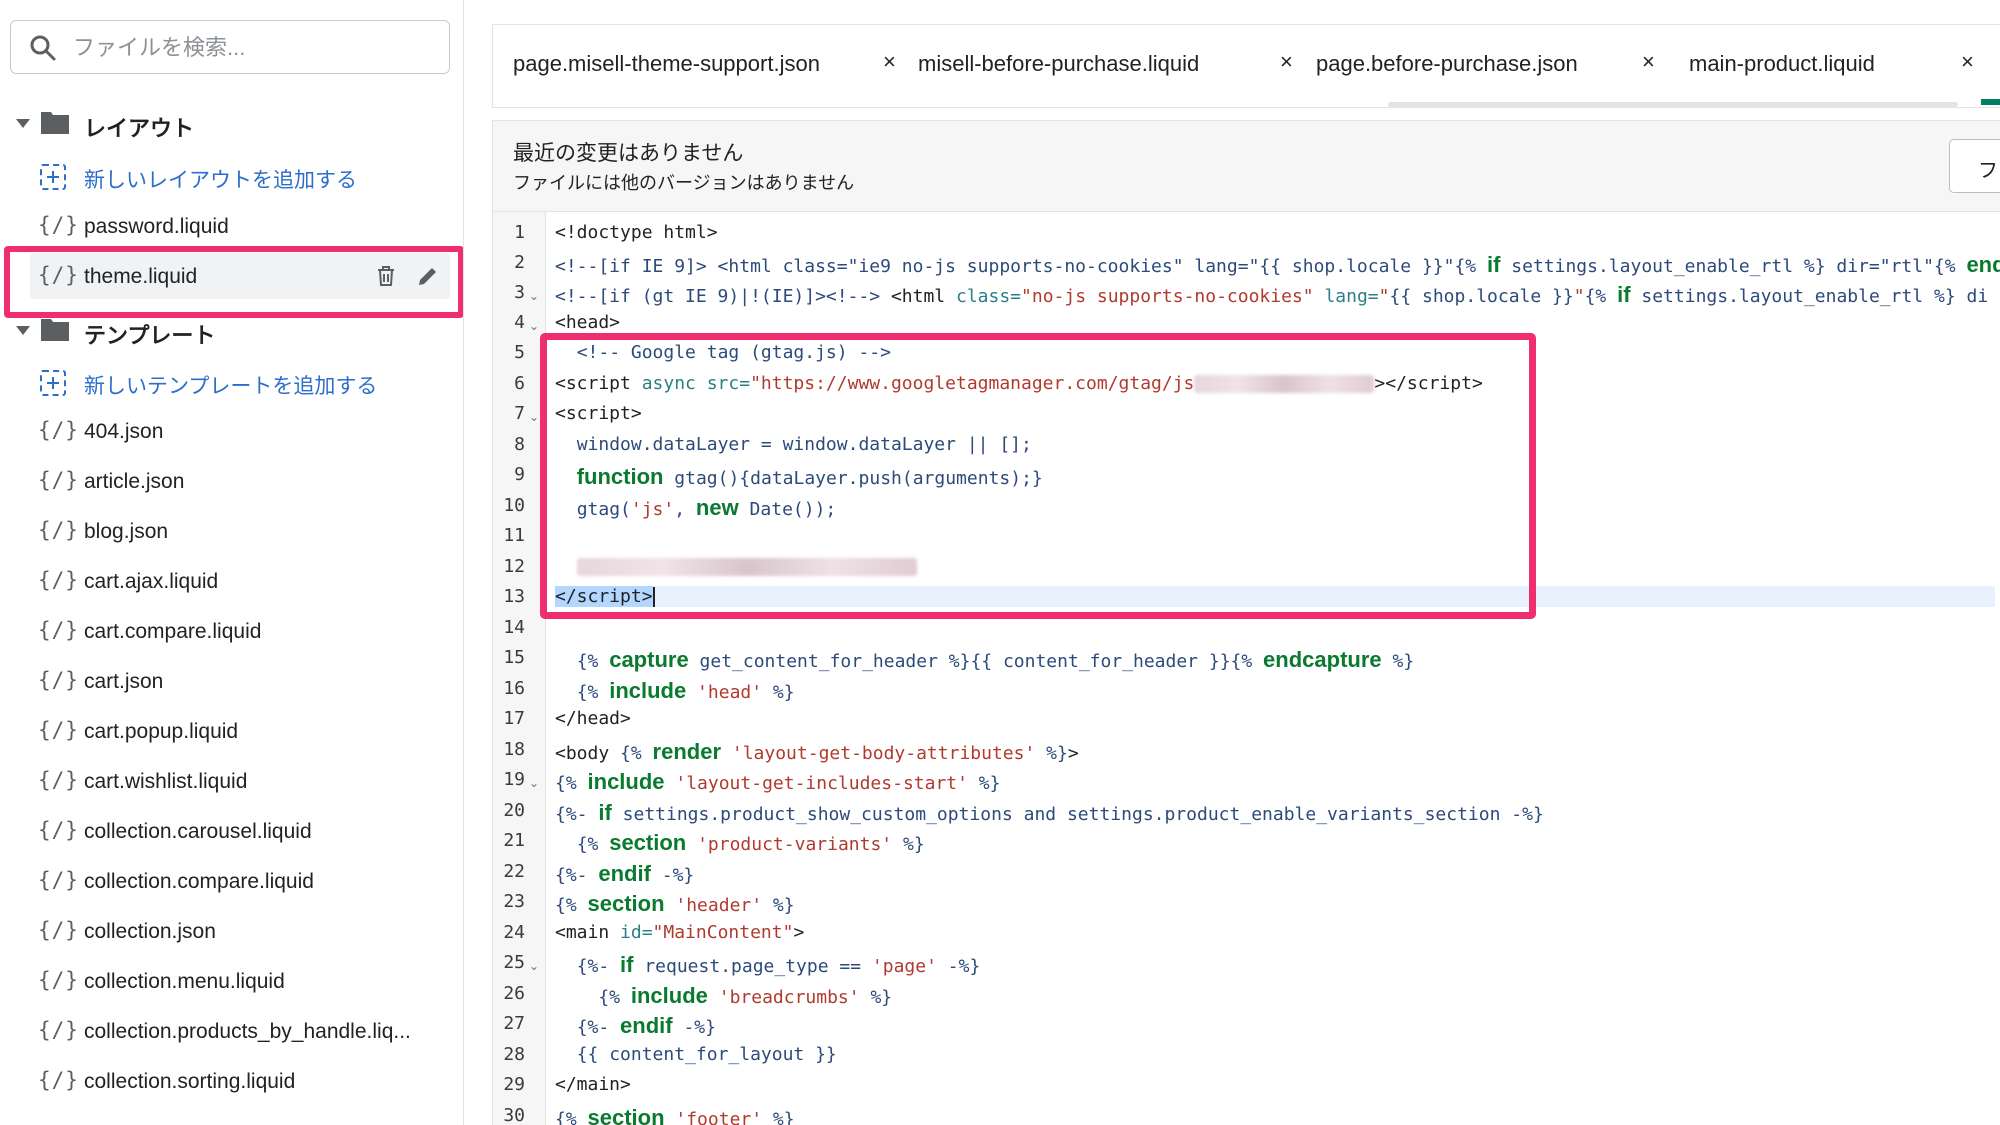 This screenshot has width=2000, height=1125. What do you see at coordinates (519, 413) in the screenshot?
I see `line-number: 7` at bounding box center [519, 413].